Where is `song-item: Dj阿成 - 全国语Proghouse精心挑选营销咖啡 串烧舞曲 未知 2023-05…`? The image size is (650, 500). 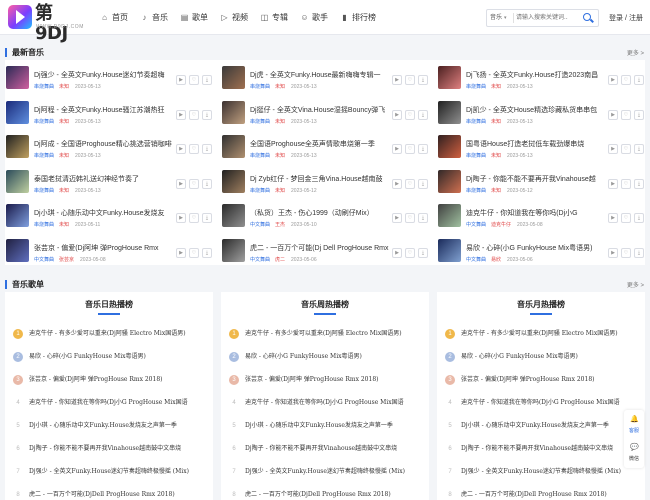
song-item: Dj阿成 - 全国语Proghouse精心挑选营销咖啡 串烧舞曲 未知 2023-05… is located at coordinates (109, 149).